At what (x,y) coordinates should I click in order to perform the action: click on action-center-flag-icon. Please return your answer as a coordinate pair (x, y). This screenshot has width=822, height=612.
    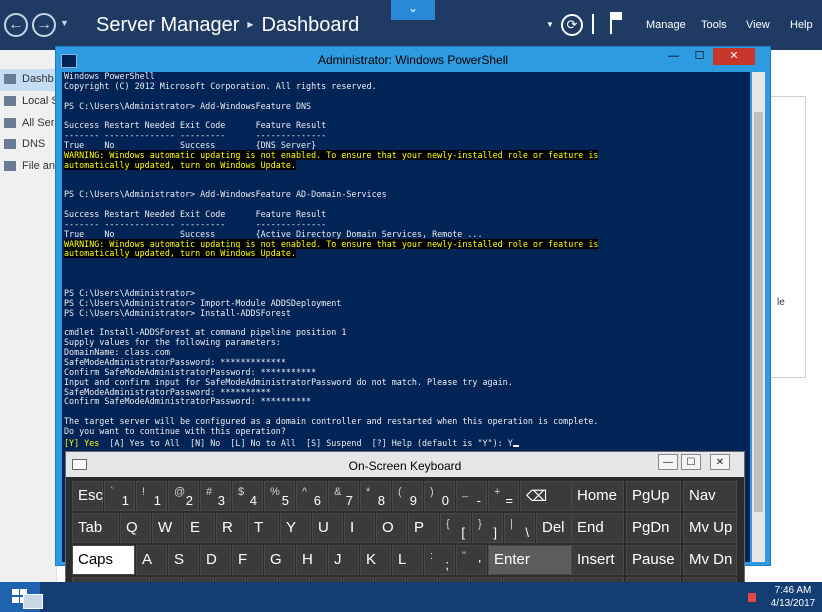
    Looking at the image, I should click on (752, 597).